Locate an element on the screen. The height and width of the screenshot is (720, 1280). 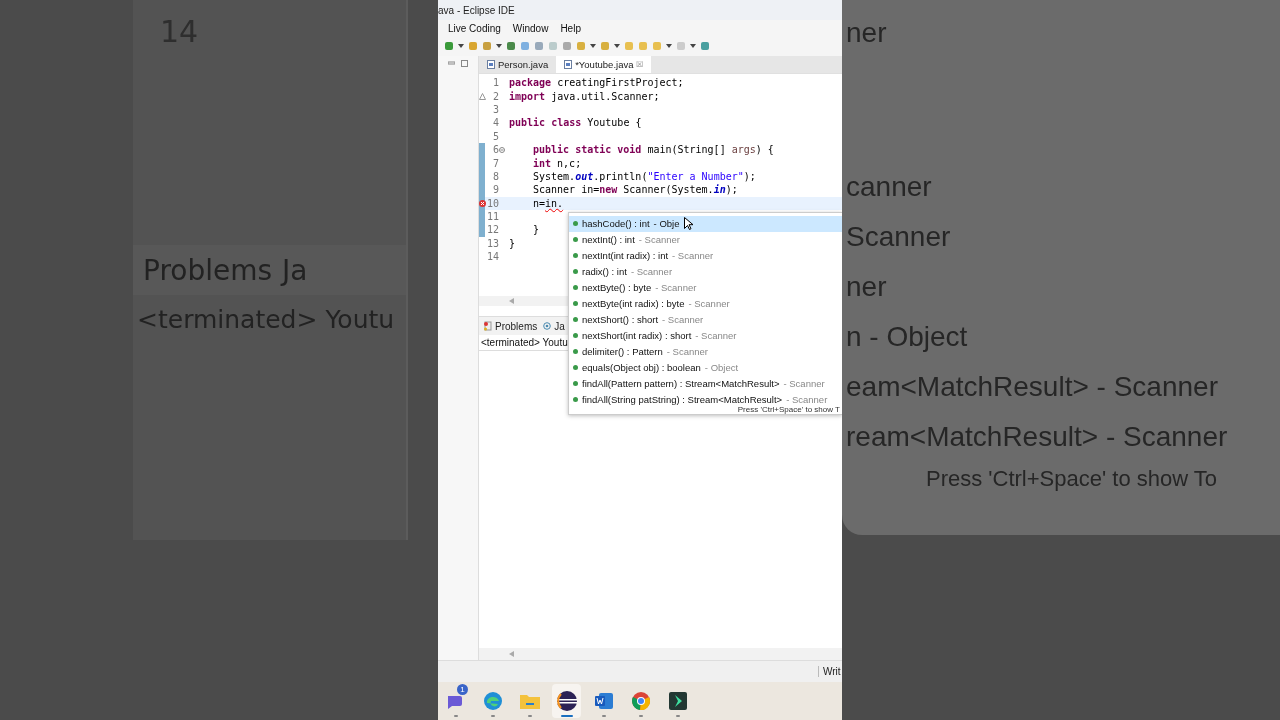
completion-item: nextShort(int radix) : short - Scanner is located at coordinates (705, 335).